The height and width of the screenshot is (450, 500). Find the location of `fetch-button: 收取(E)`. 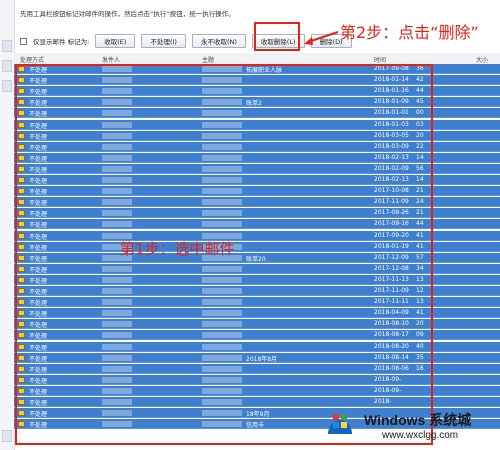

fetch-button: 收取(E) is located at coordinates (115, 41).